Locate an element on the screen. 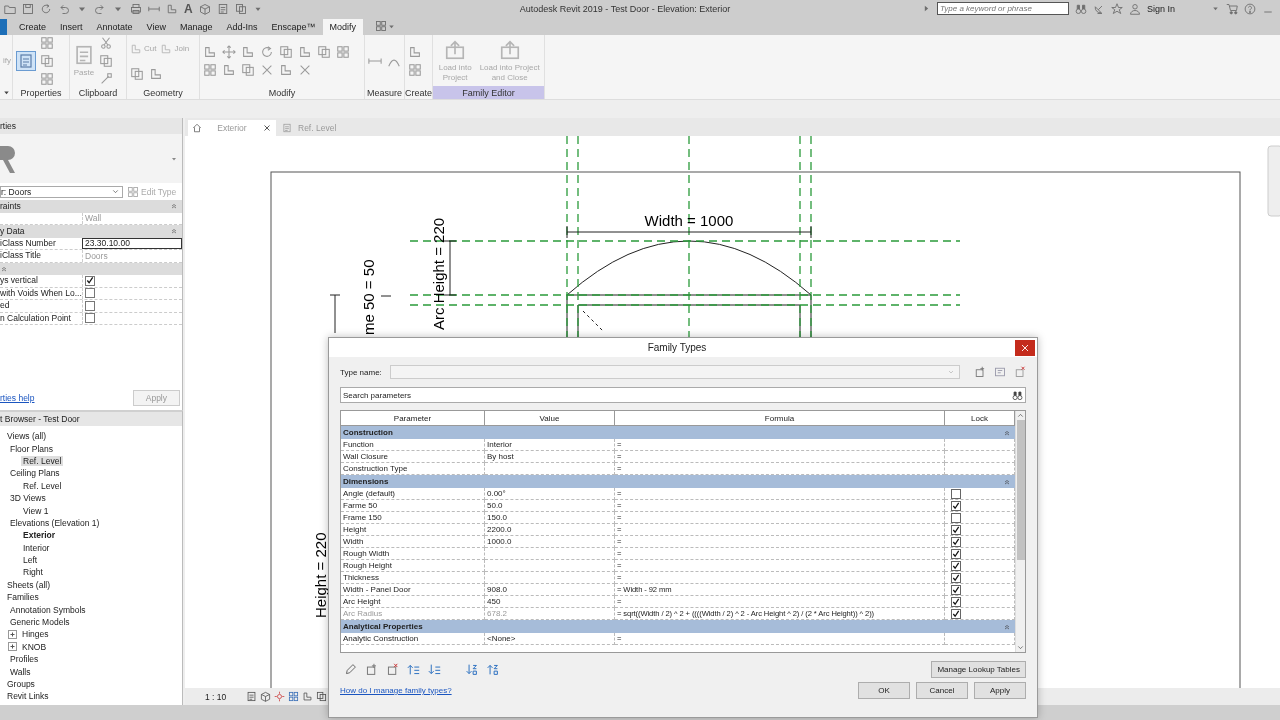 The height and width of the screenshot is (720, 1280). parameter-value: By host is located at coordinates (550, 457).